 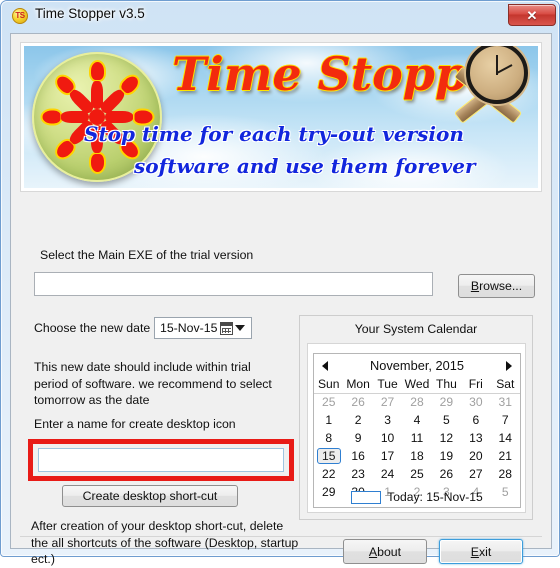 What do you see at coordinates (135, 424) in the screenshot?
I see `icon-name-label: Enter a name for create desktop icon` at bounding box center [135, 424].